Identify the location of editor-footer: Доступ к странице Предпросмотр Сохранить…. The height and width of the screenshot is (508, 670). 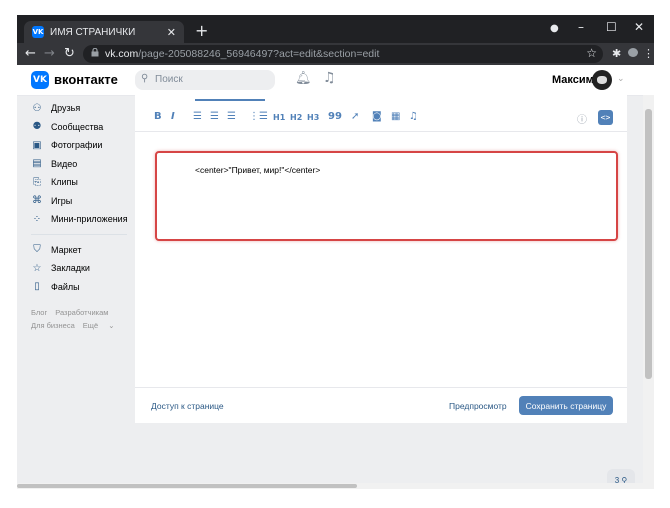
(381, 405).